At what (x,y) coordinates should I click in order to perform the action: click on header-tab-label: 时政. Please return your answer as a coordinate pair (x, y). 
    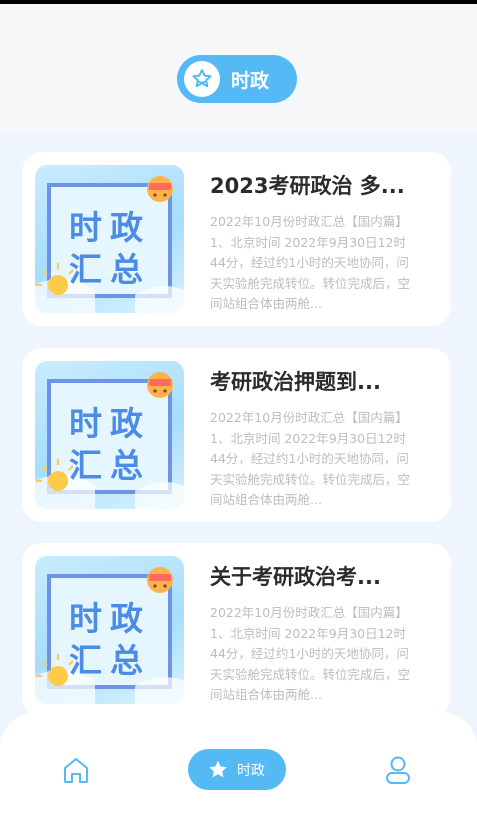
    Looking at the image, I should click on (250, 80).